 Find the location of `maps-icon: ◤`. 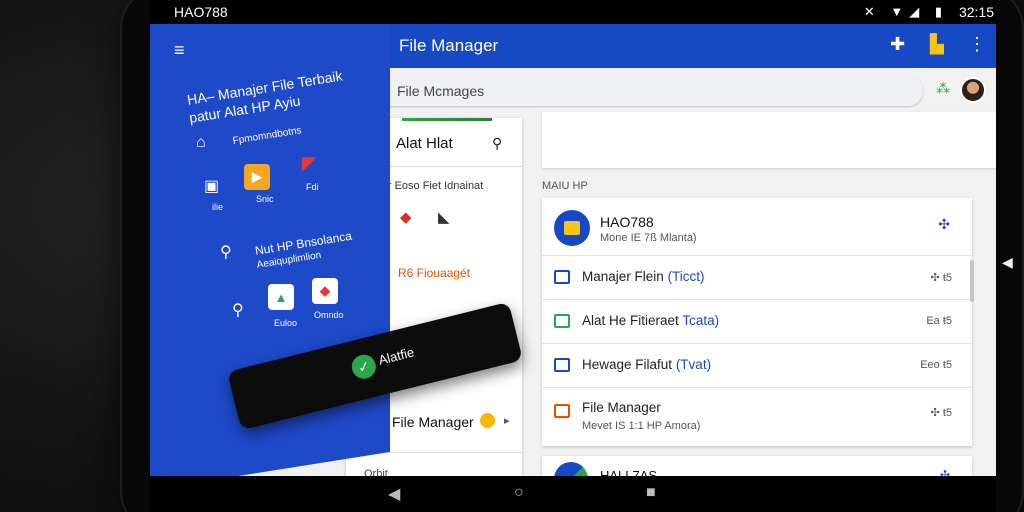

maps-icon: ◤ is located at coordinates (309, 163).